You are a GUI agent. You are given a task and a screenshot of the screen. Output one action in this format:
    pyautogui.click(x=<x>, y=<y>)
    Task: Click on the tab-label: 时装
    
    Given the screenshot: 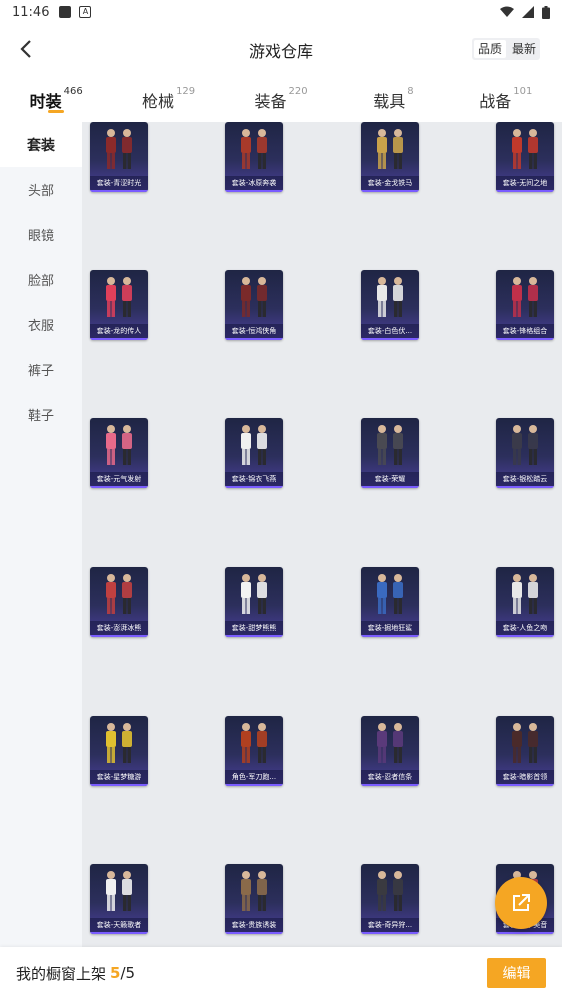 What is the action you would take?
    pyautogui.click(x=45, y=101)
    